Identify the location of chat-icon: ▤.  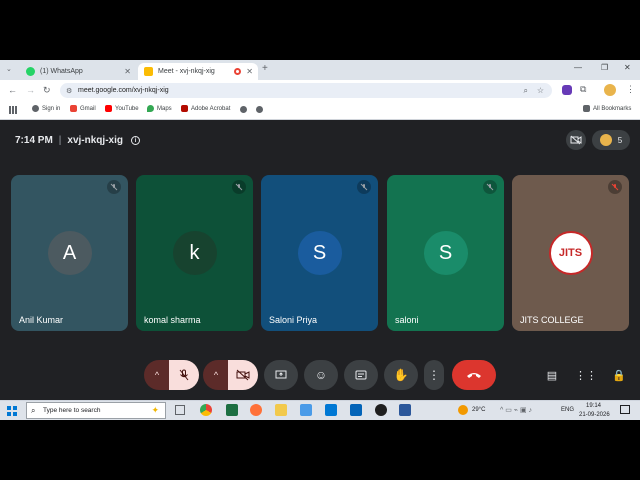
(552, 375).